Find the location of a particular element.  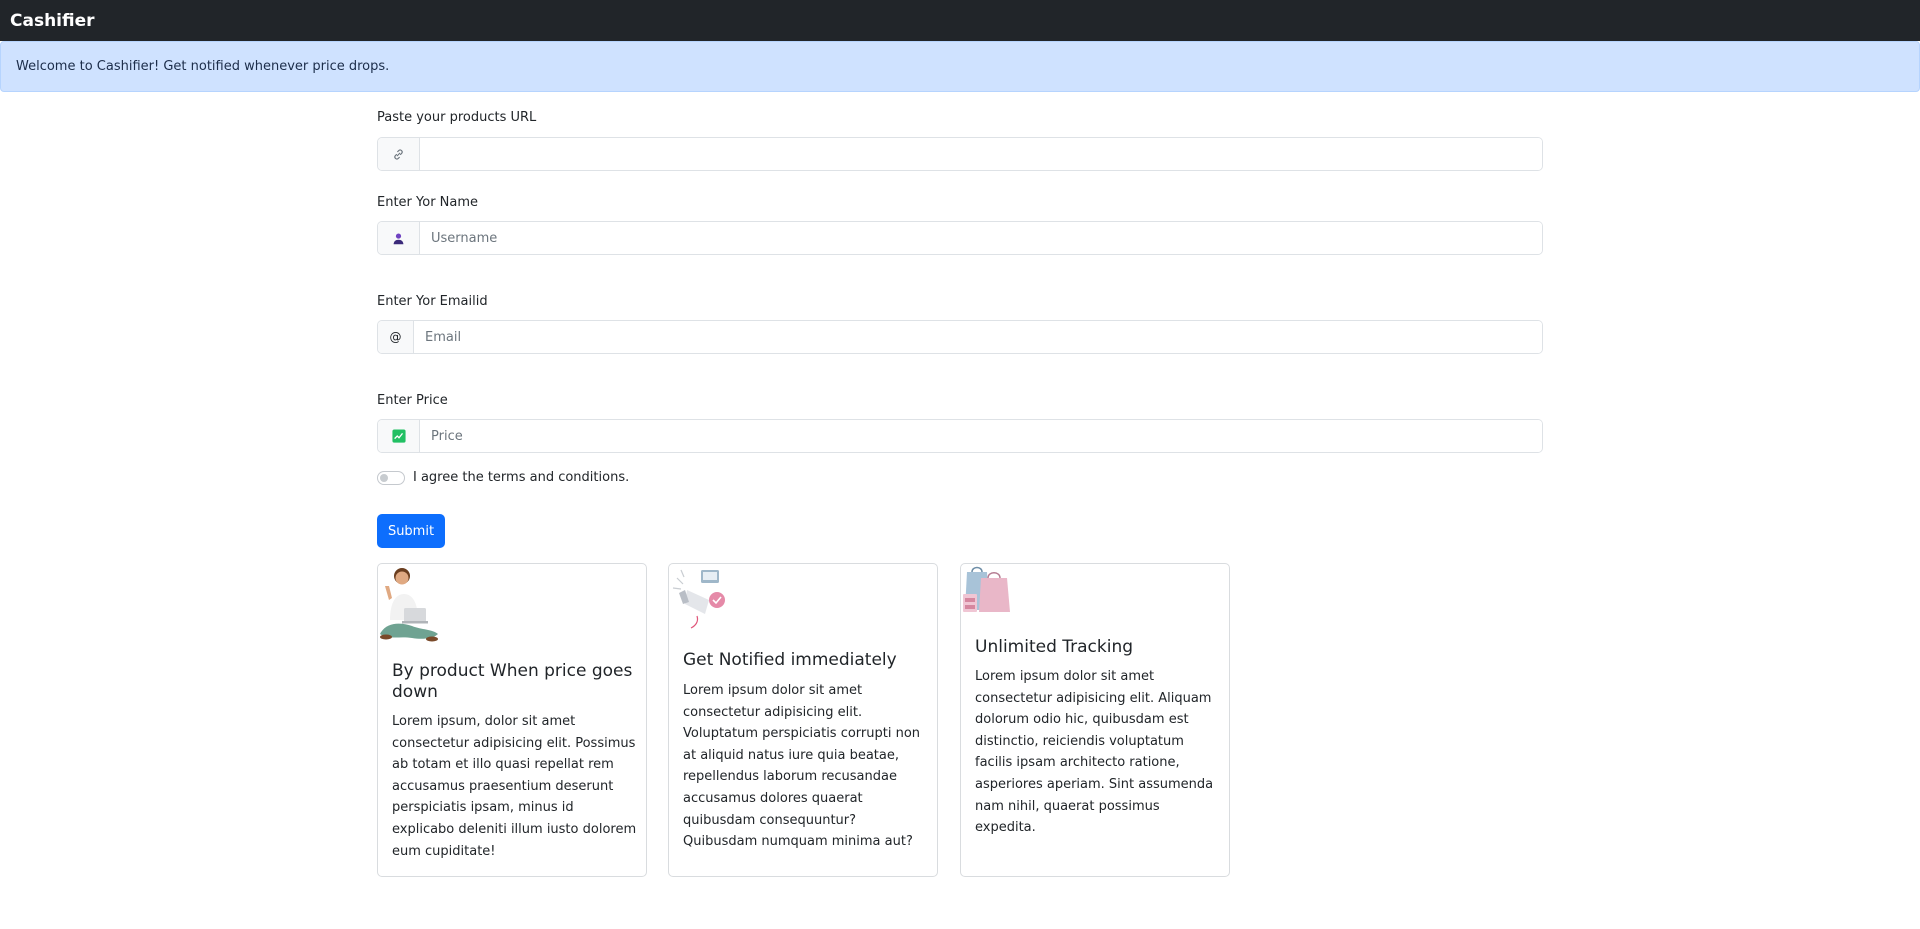

navbar: Cashifier is located at coordinates (960, 20).